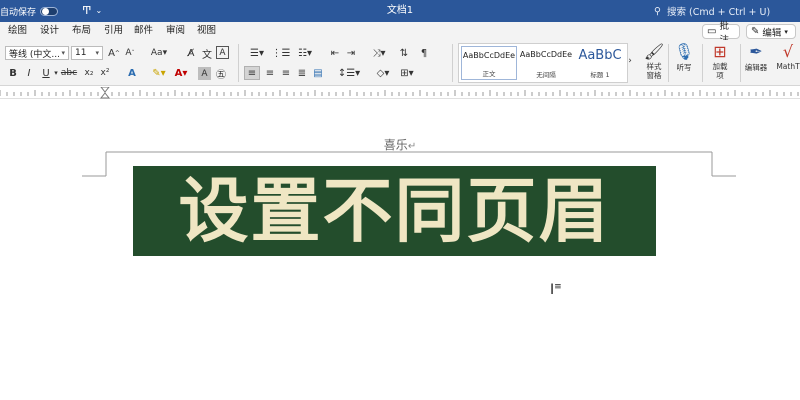 This screenshot has height=400, width=800. I want to click on editor-label: 编辑器, so click(756, 67).